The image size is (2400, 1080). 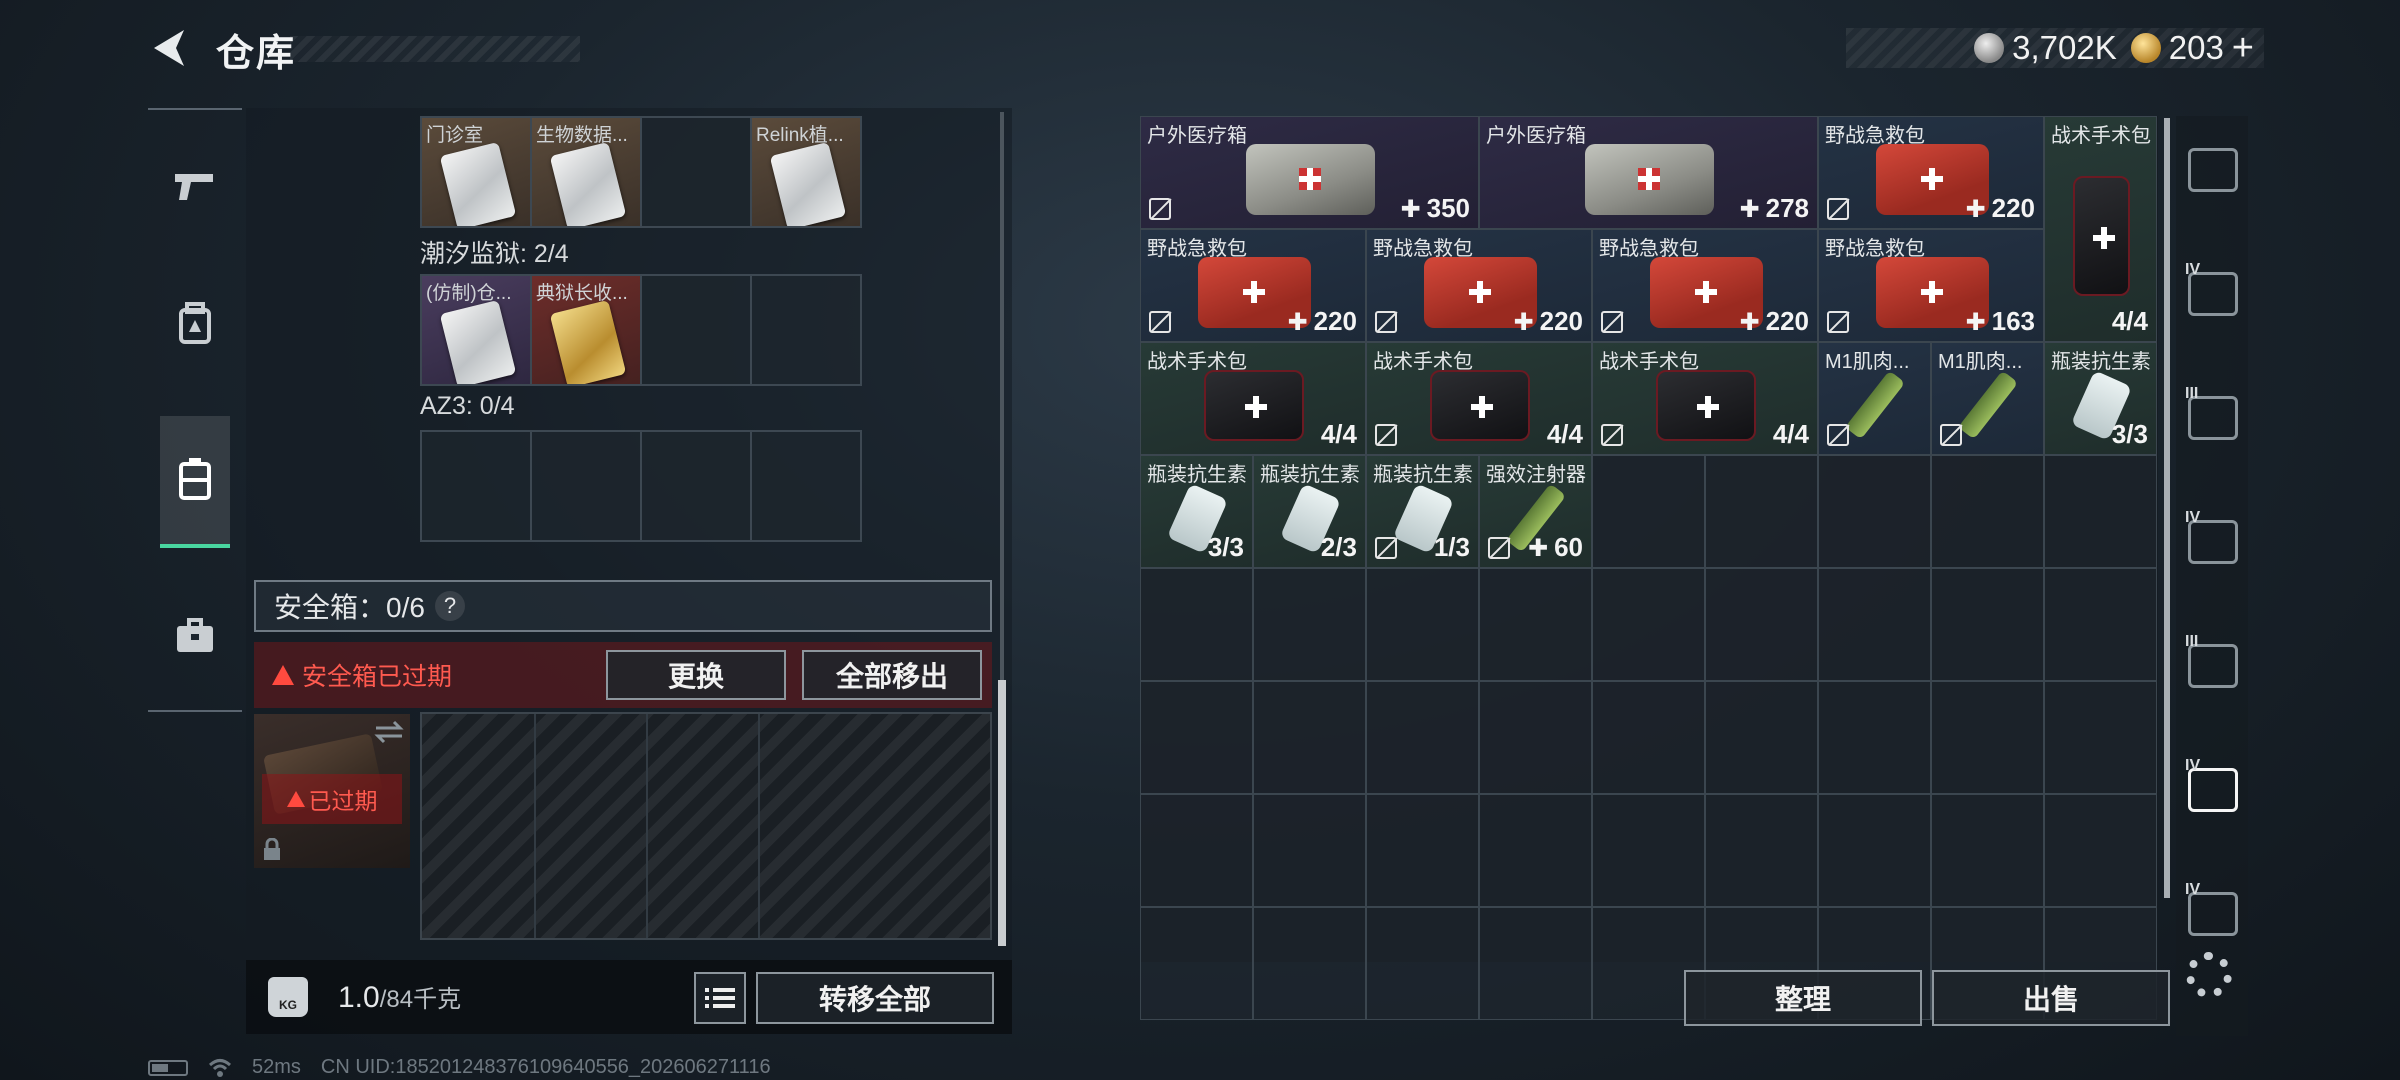 I want to click on stash-item-name: 瓶装抗生素, so click(x=1423, y=475).